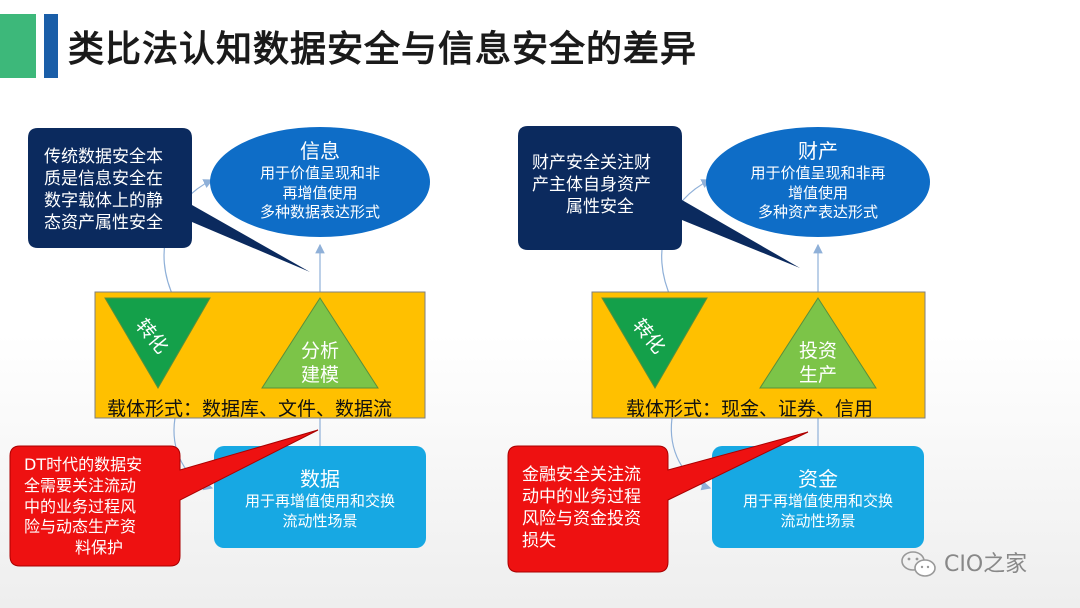 The image size is (1080, 608). I want to click on left-data-heading: 数据, so click(320, 479).